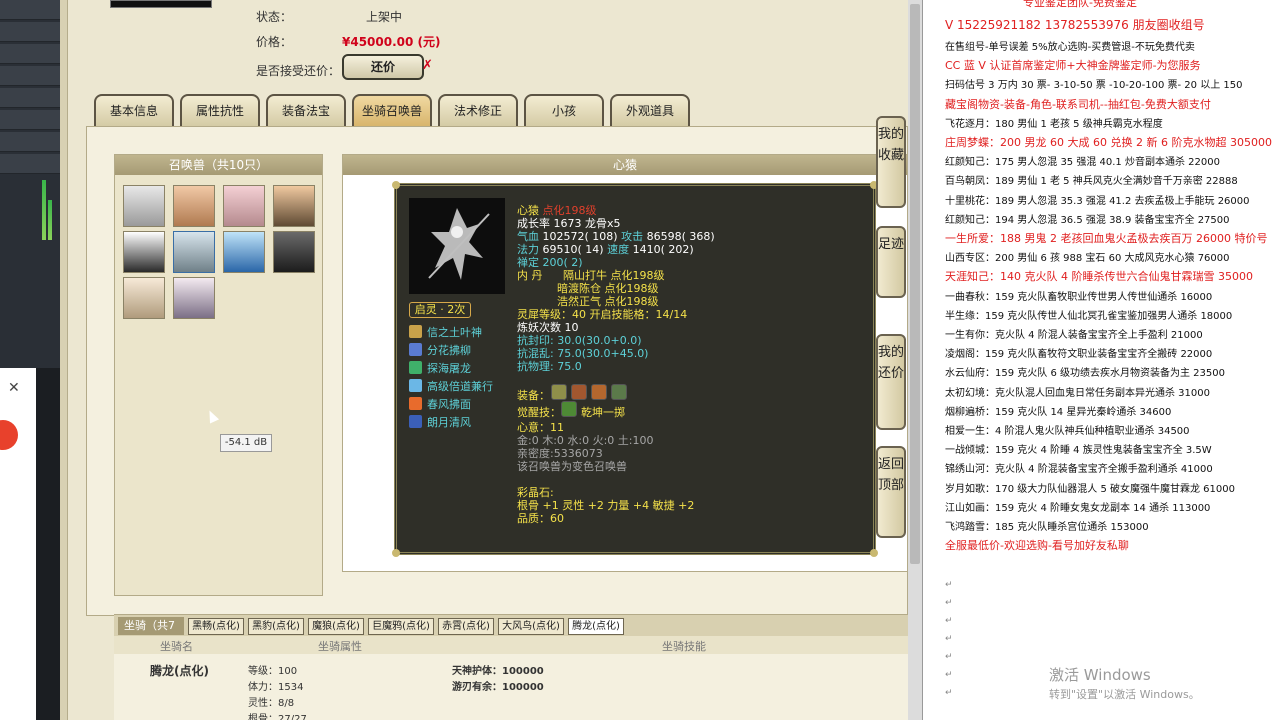 This screenshot has height=720, width=1280. What do you see at coordinates (220, 110) in the screenshot?
I see `tab-attributes: 属性抗性` at bounding box center [220, 110].